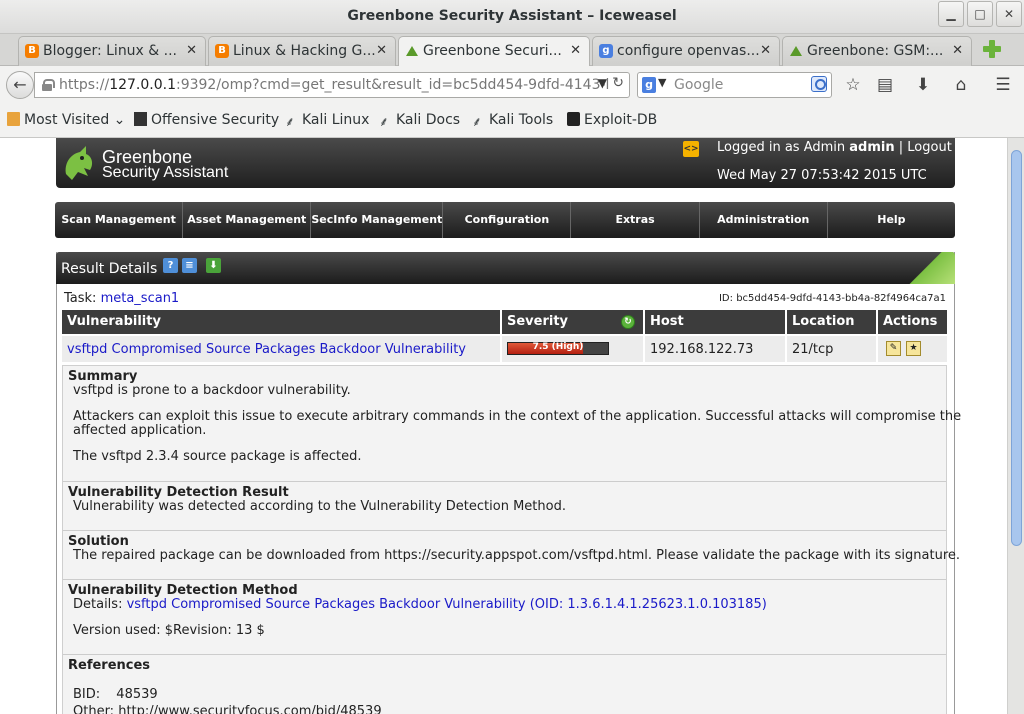 The image size is (1024, 714). What do you see at coordinates (602, 83) in the screenshot?
I see `url-history-dropdown-icon: ▼` at bounding box center [602, 83].